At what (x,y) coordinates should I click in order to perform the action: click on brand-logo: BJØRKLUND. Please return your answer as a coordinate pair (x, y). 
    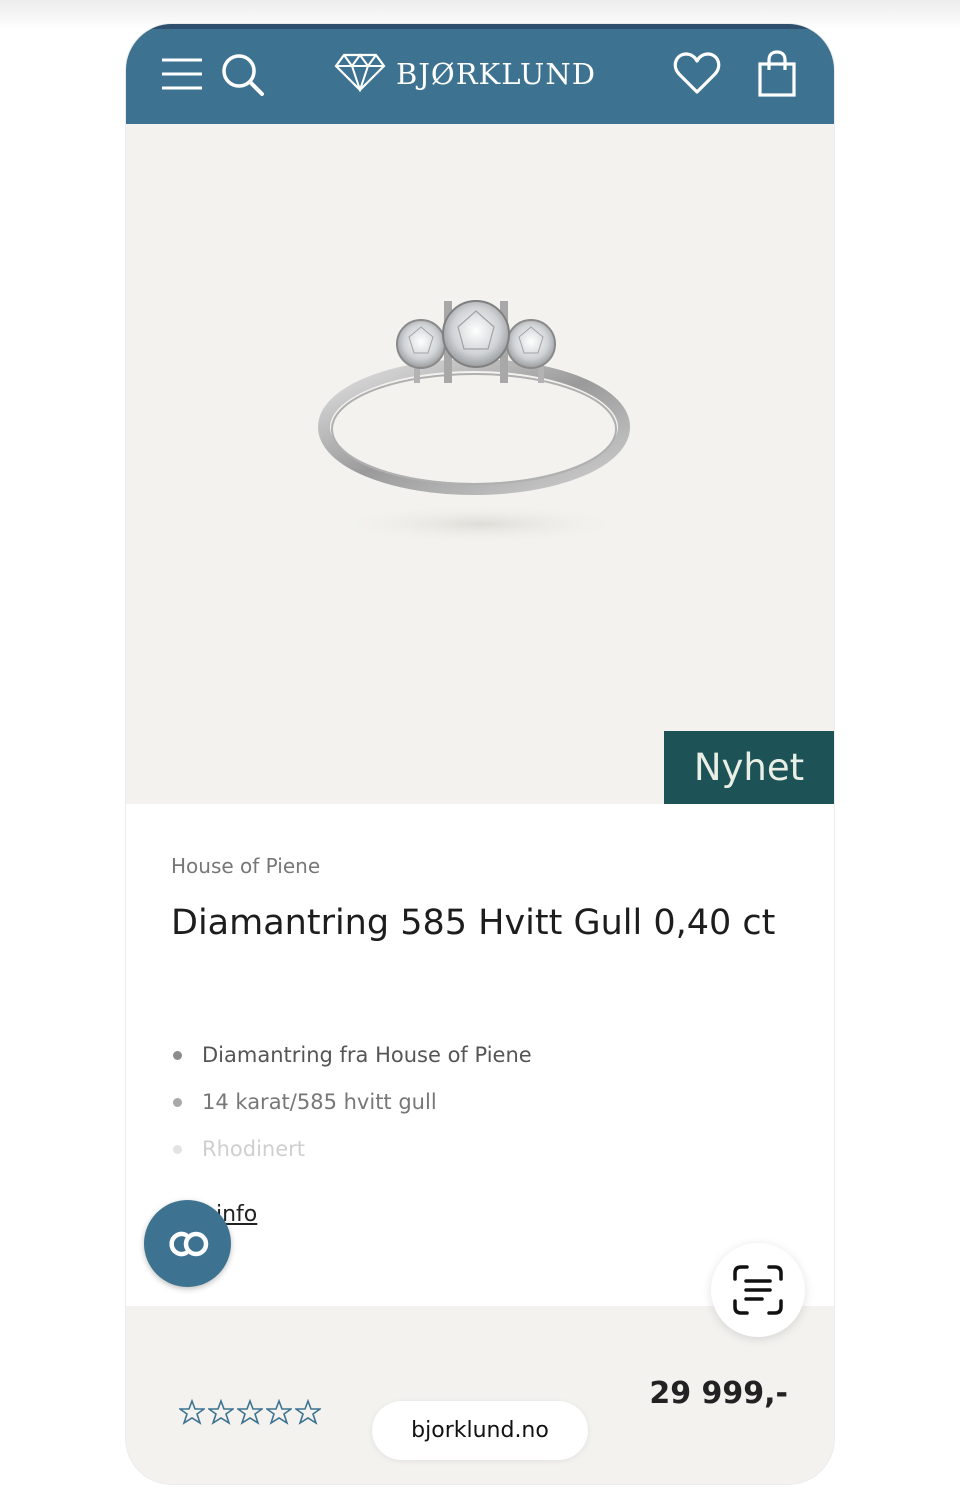
    Looking at the image, I should click on (465, 74).